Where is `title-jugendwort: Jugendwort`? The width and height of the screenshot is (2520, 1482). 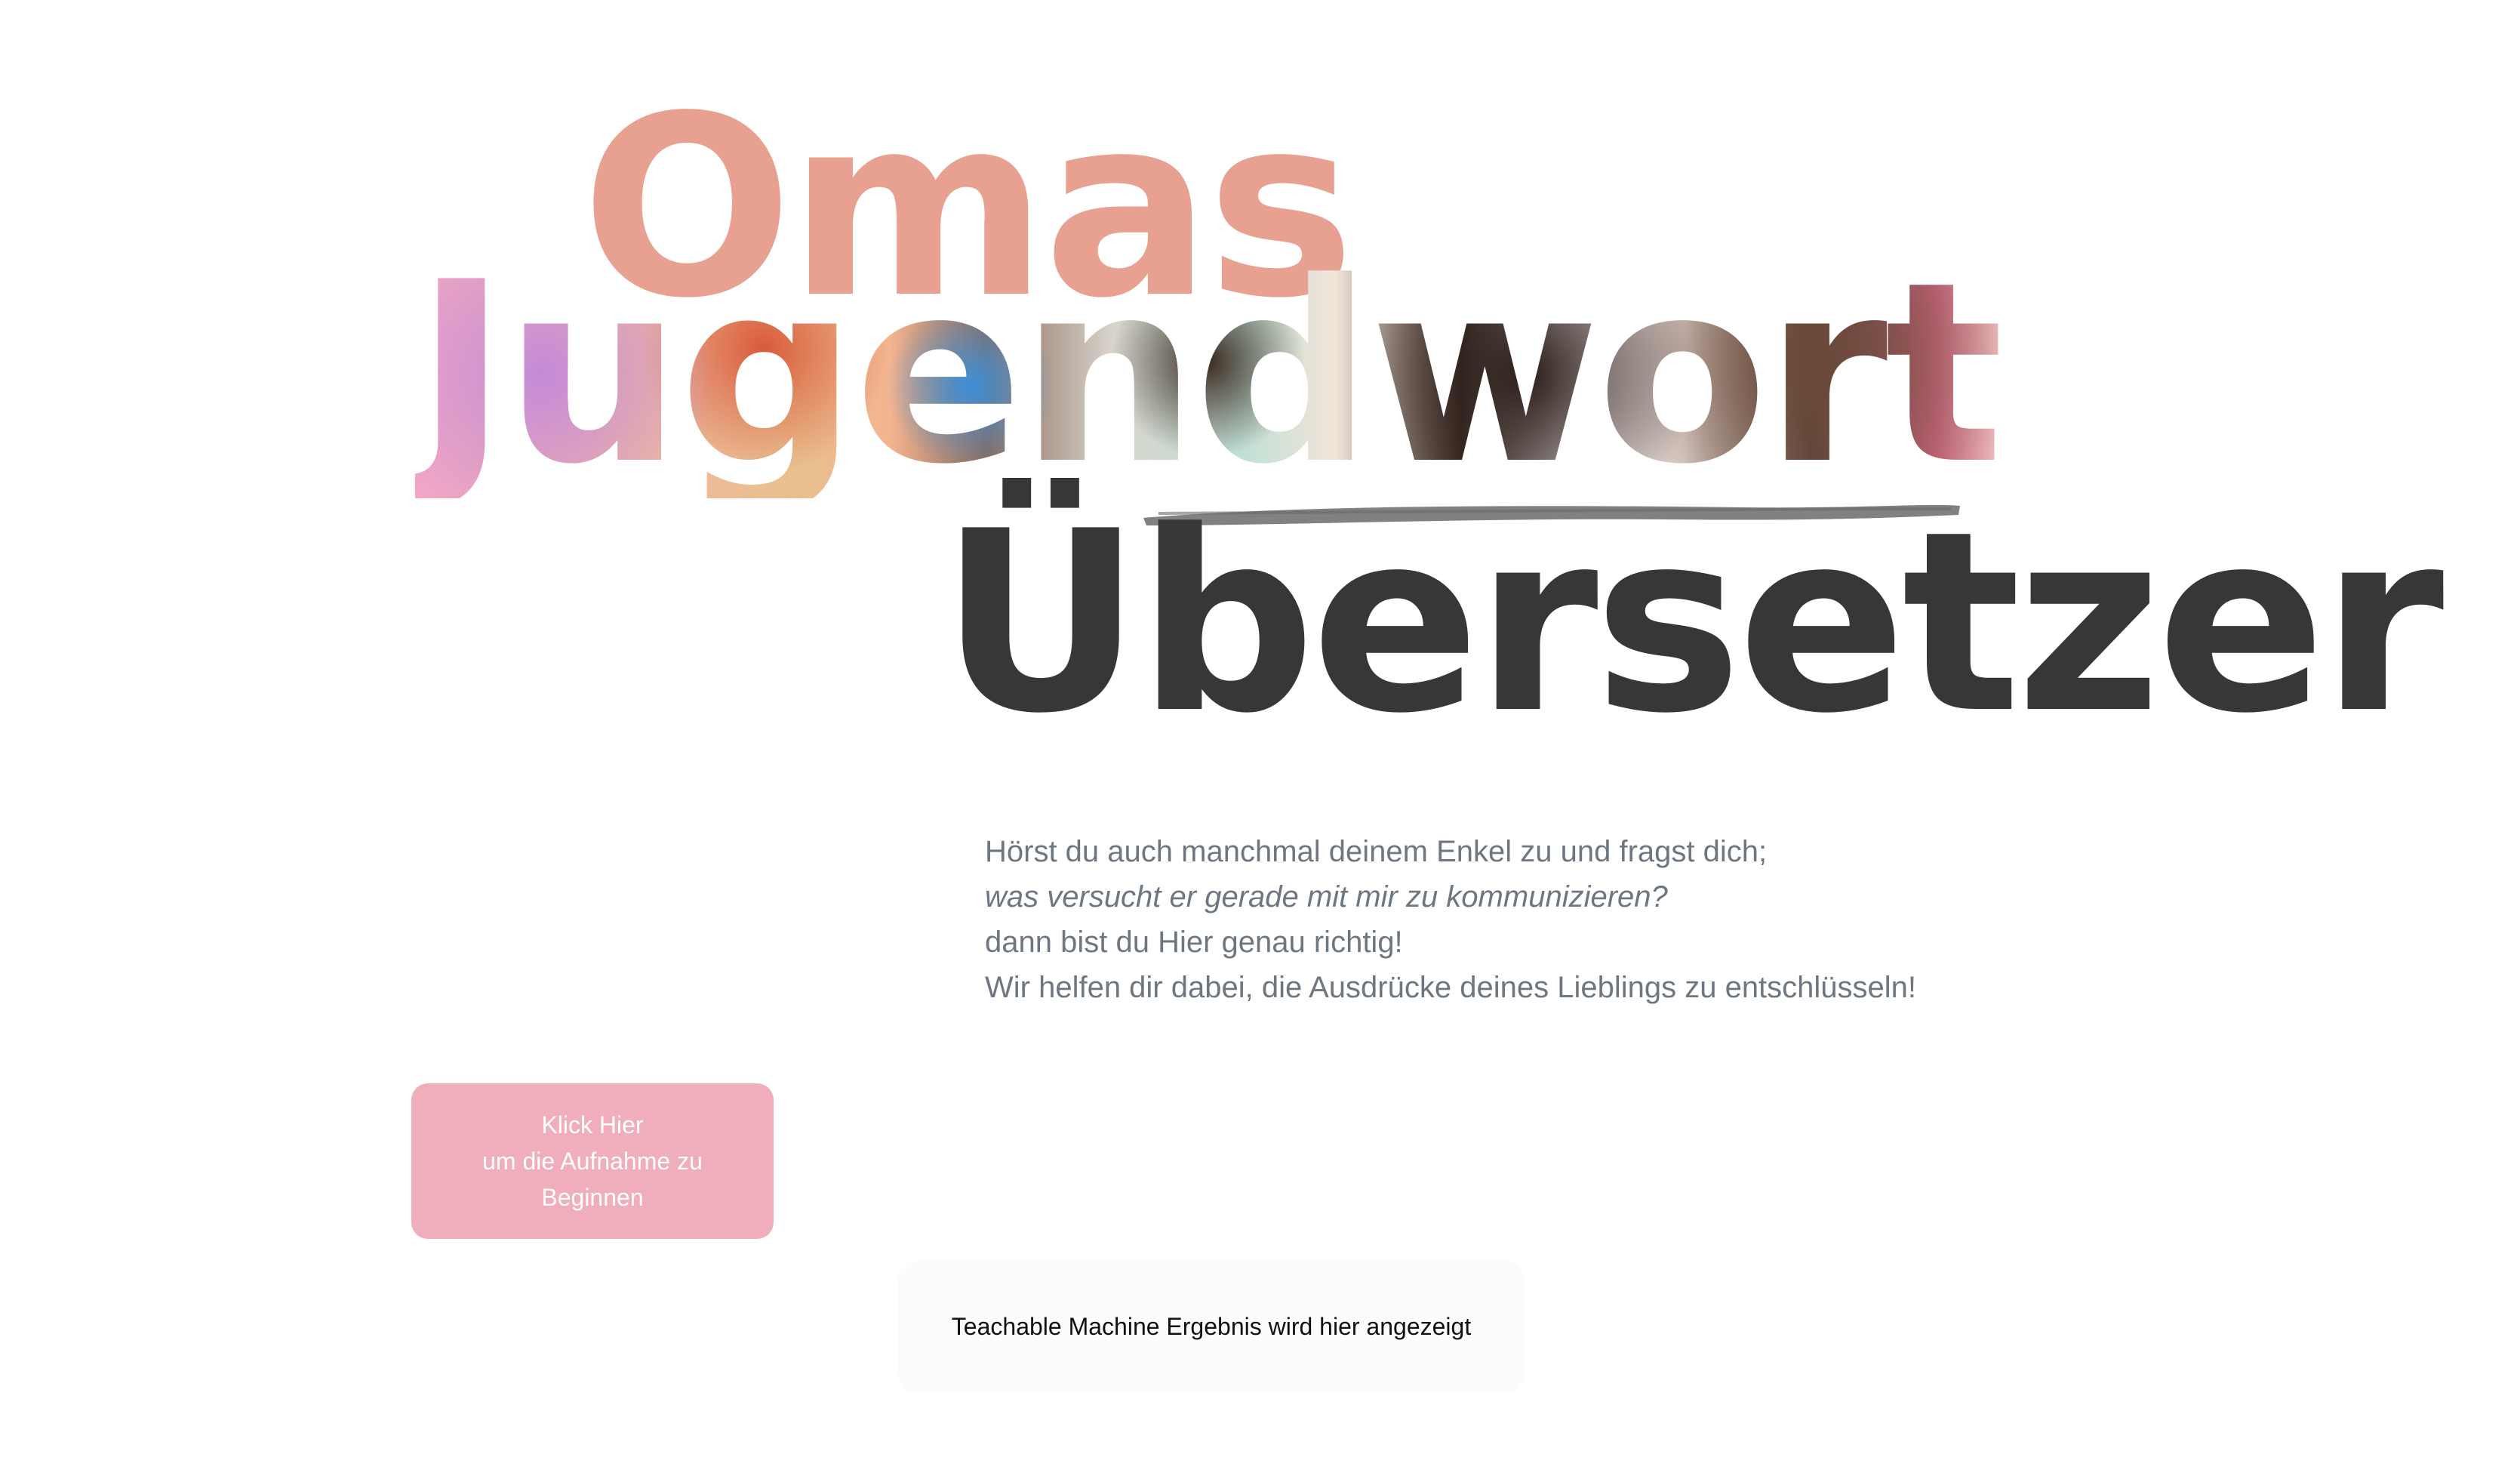
title-jugendwort: Jugendwort is located at coordinates (1208, 374).